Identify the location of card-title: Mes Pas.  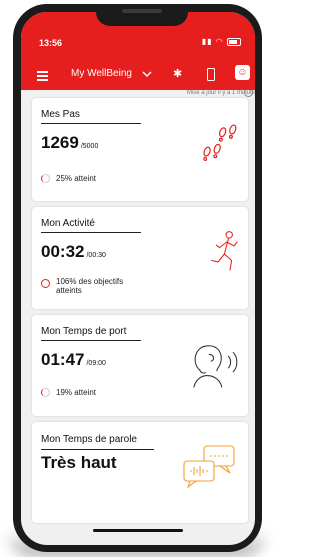
(60, 114).